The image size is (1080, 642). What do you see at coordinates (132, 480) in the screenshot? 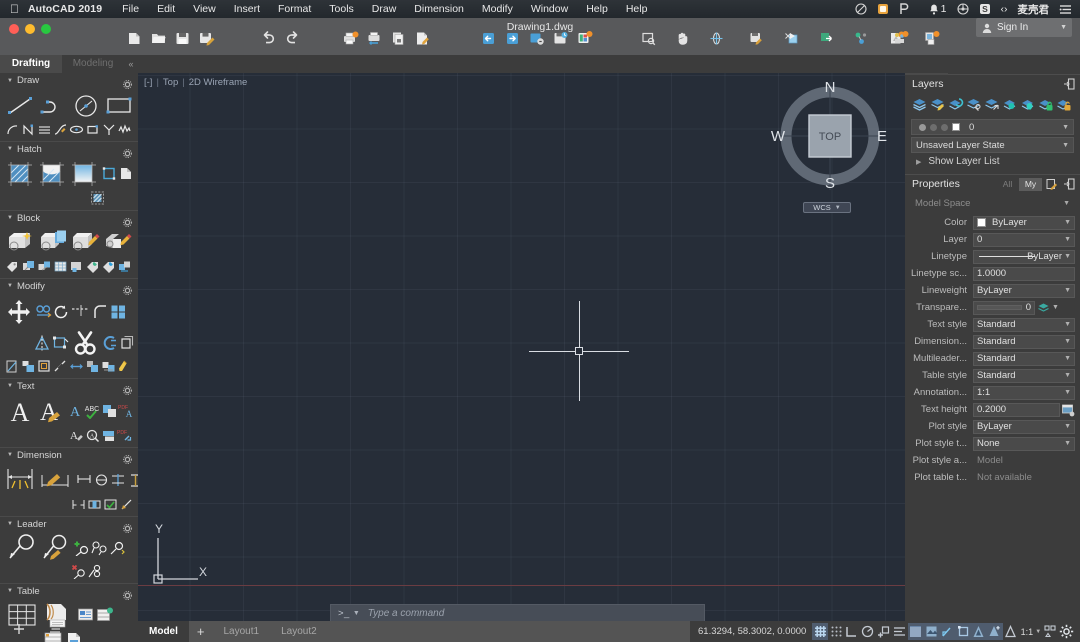
I see `jogged-dimension-icon` at bounding box center [132, 480].